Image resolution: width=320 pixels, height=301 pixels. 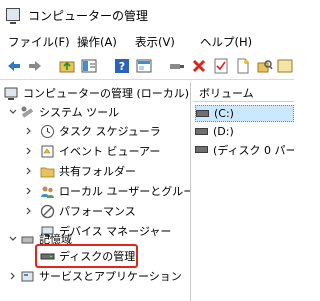 What do you see at coordinates (177, 66) in the screenshot?
I see `connect-icon` at bounding box center [177, 66].